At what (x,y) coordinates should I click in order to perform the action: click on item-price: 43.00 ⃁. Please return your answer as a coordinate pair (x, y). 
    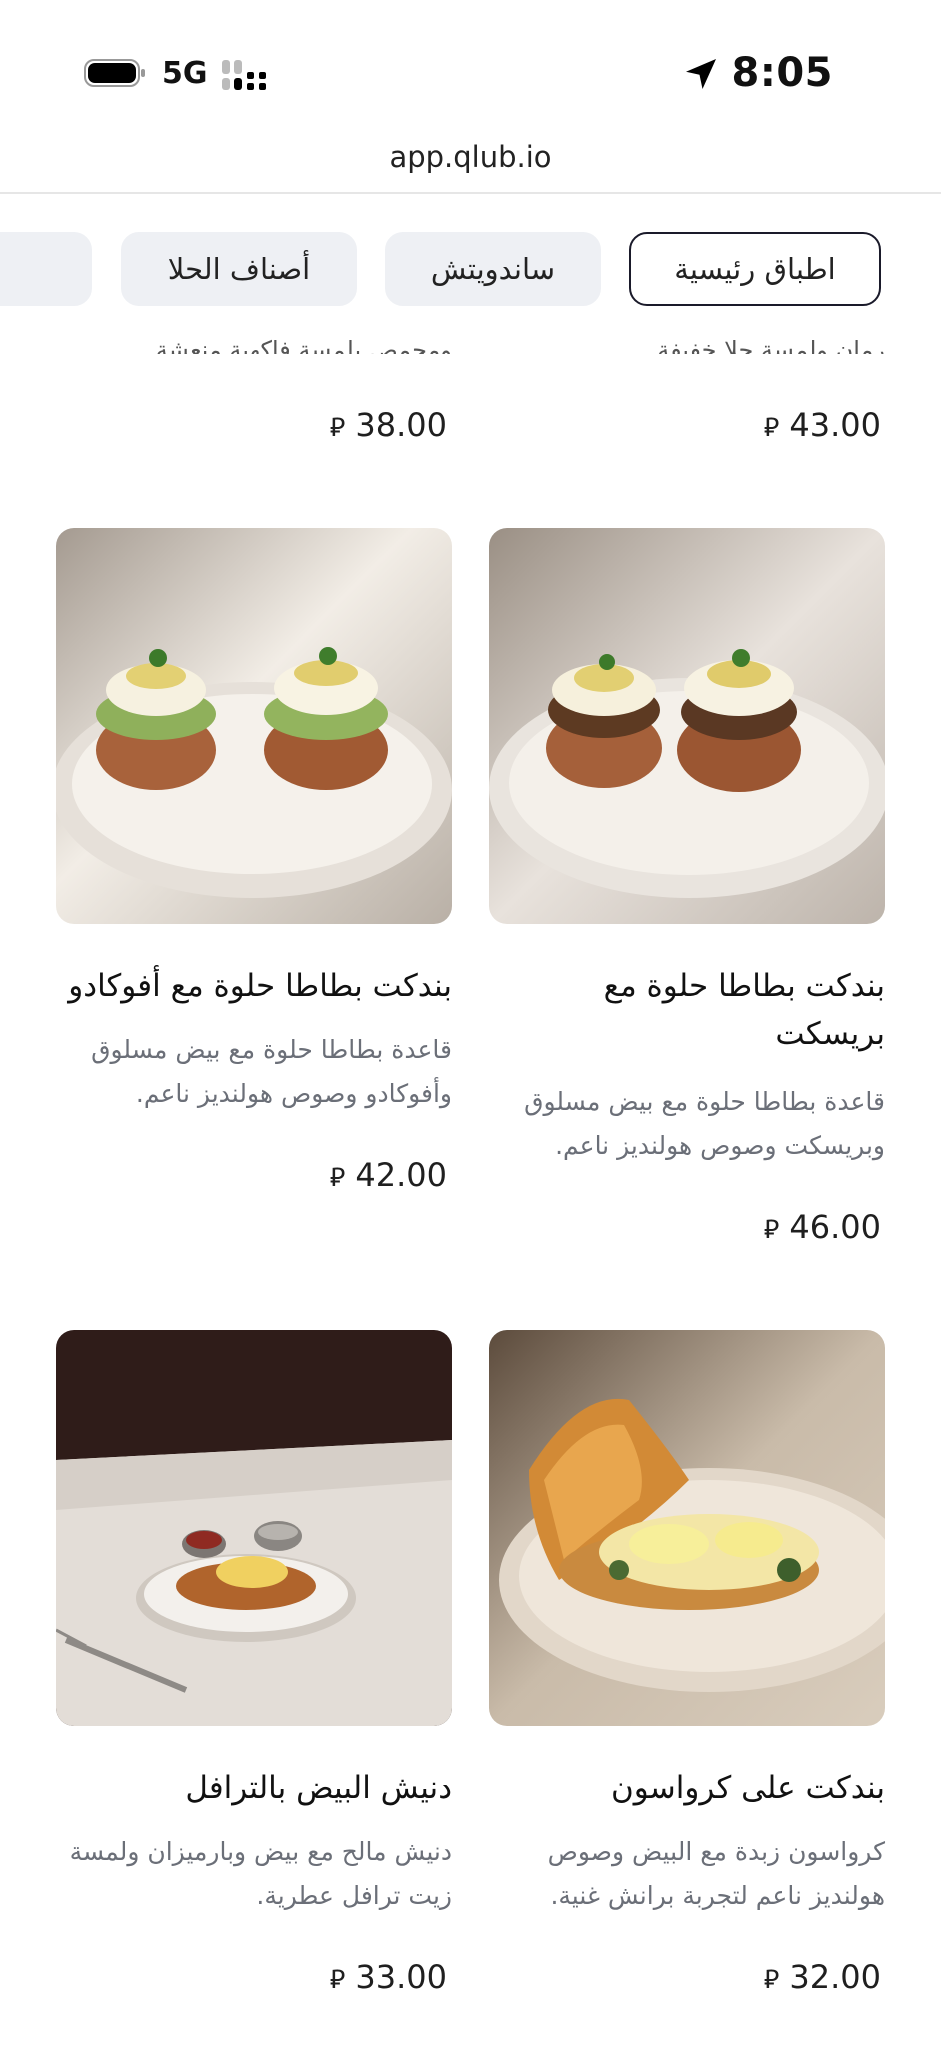
    Looking at the image, I should click on (819, 425).